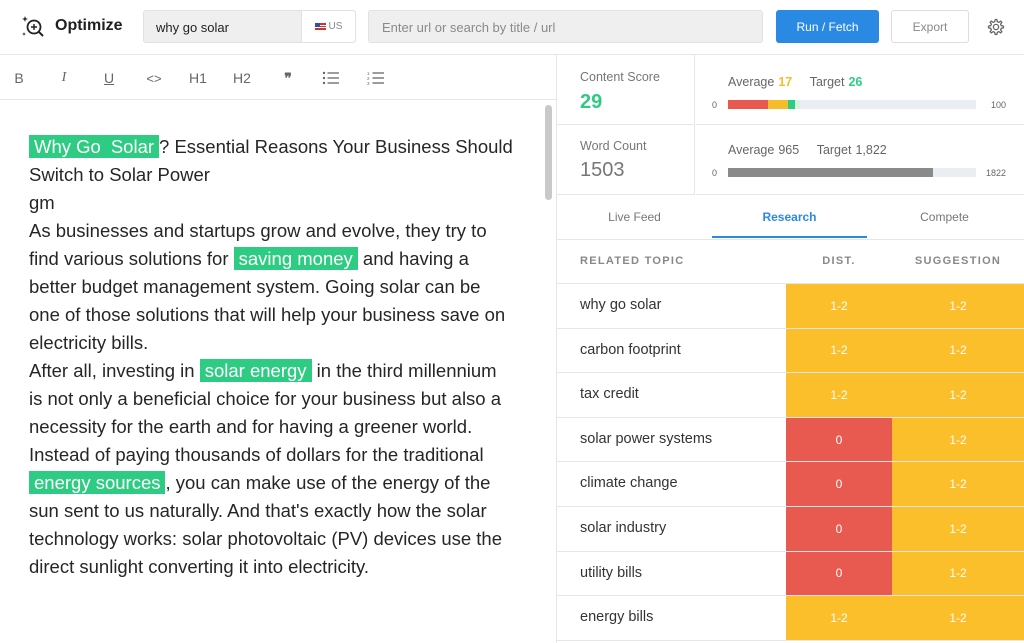  I want to click on row-topic: solar power systems, so click(646, 438).